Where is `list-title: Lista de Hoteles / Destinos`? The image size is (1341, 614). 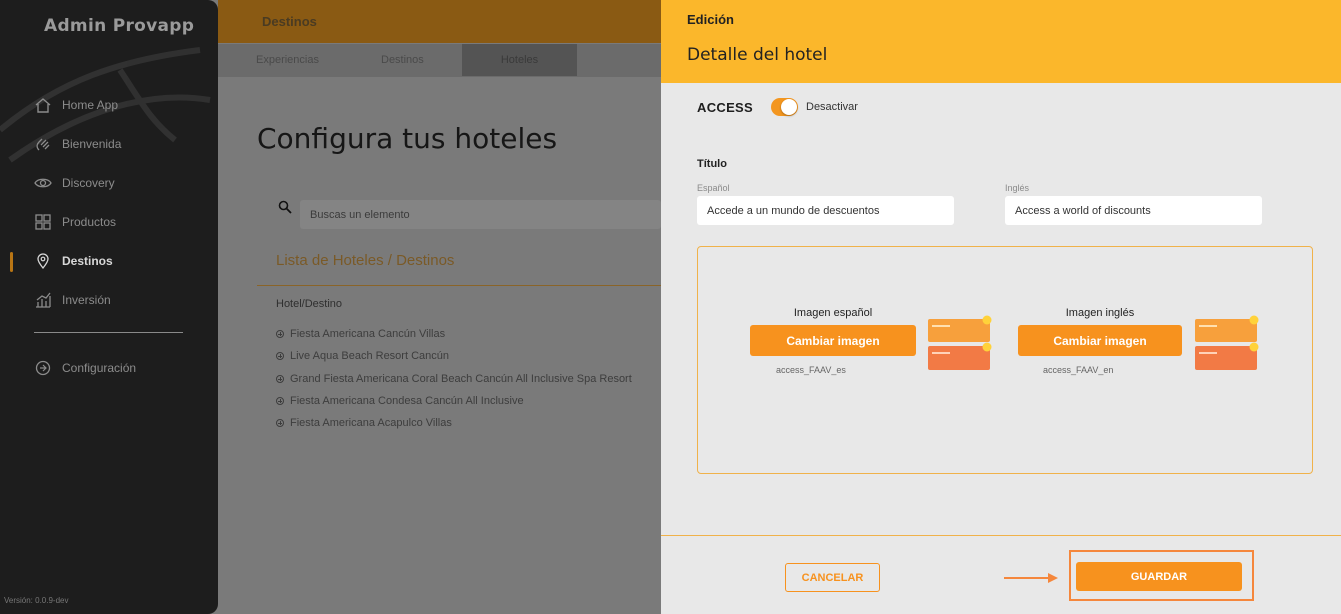
list-title: Lista de Hoteles / Destinos is located at coordinates (365, 260).